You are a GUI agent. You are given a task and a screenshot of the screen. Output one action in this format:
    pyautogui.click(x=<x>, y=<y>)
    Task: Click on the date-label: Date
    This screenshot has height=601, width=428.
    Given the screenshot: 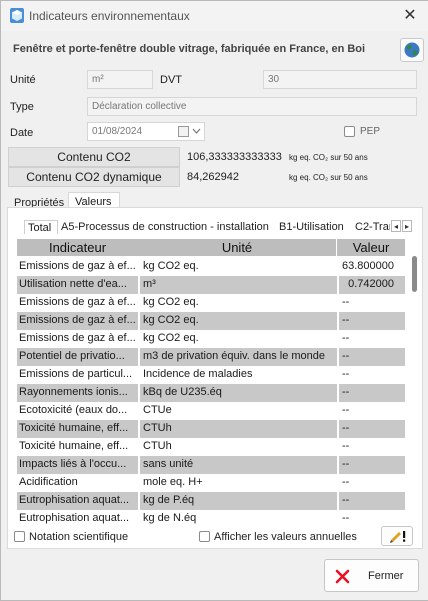 What is the action you would take?
    pyautogui.click(x=22, y=133)
    